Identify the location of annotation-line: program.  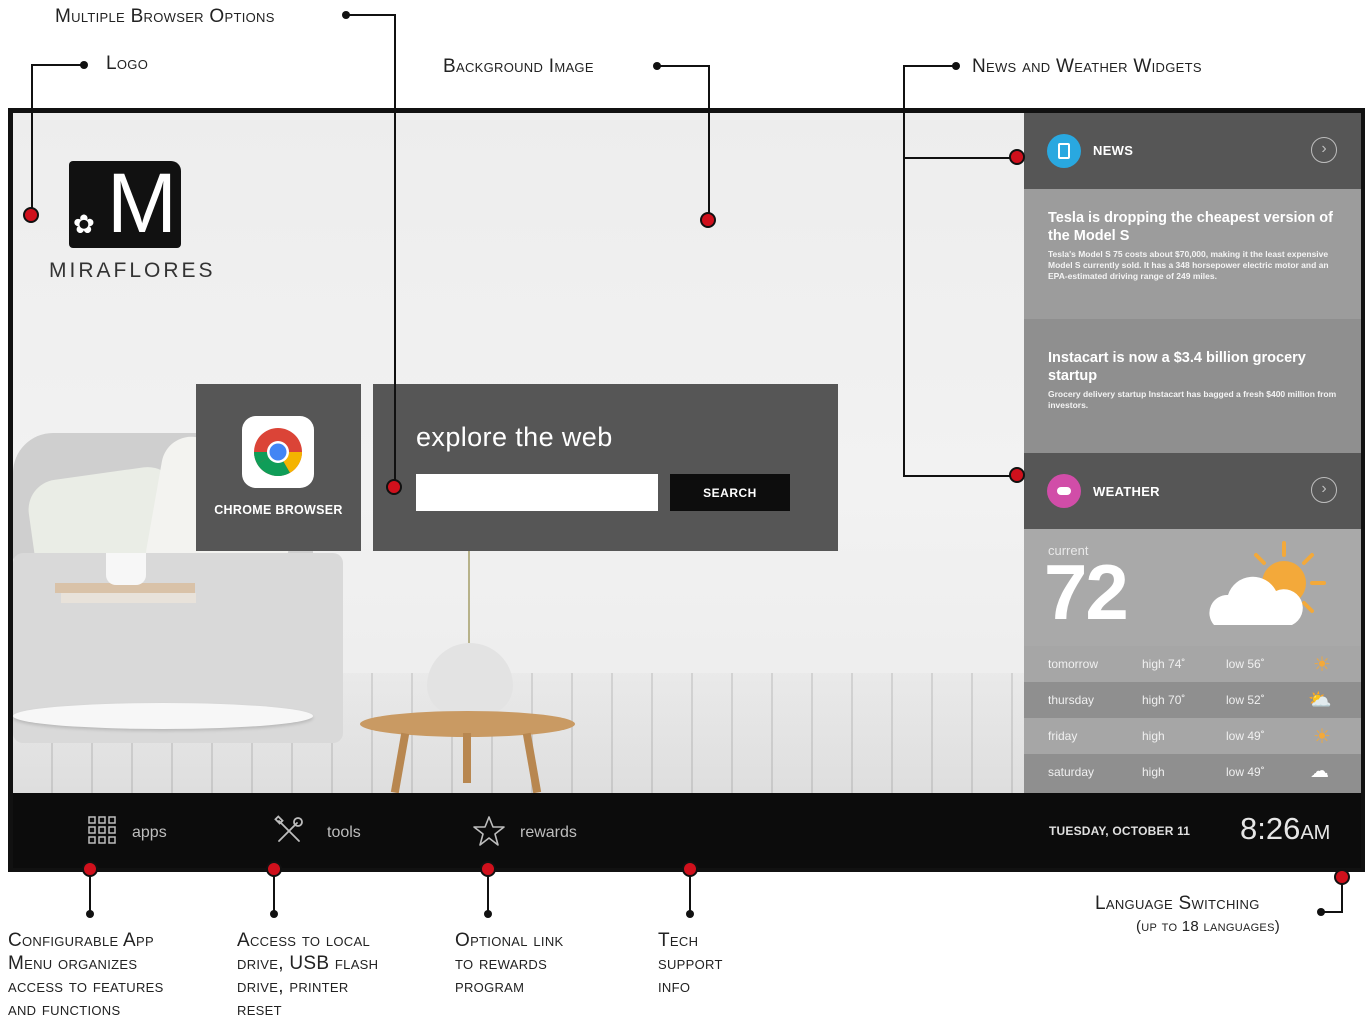
(490, 986).